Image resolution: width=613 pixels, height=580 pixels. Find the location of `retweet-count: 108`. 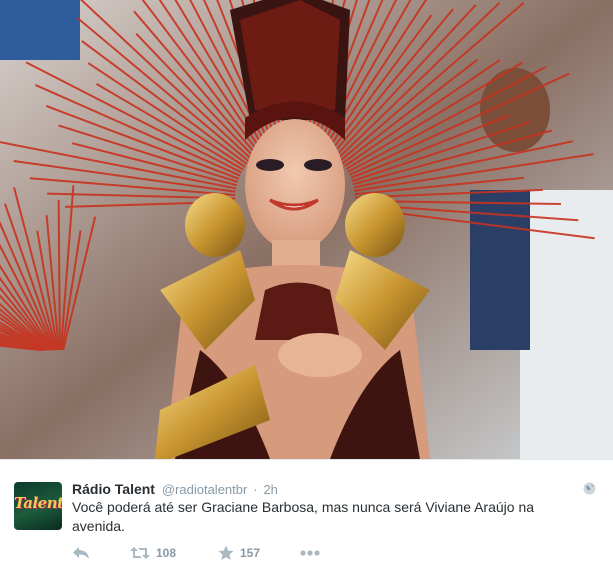

retweet-count: 108 is located at coordinates (166, 553).